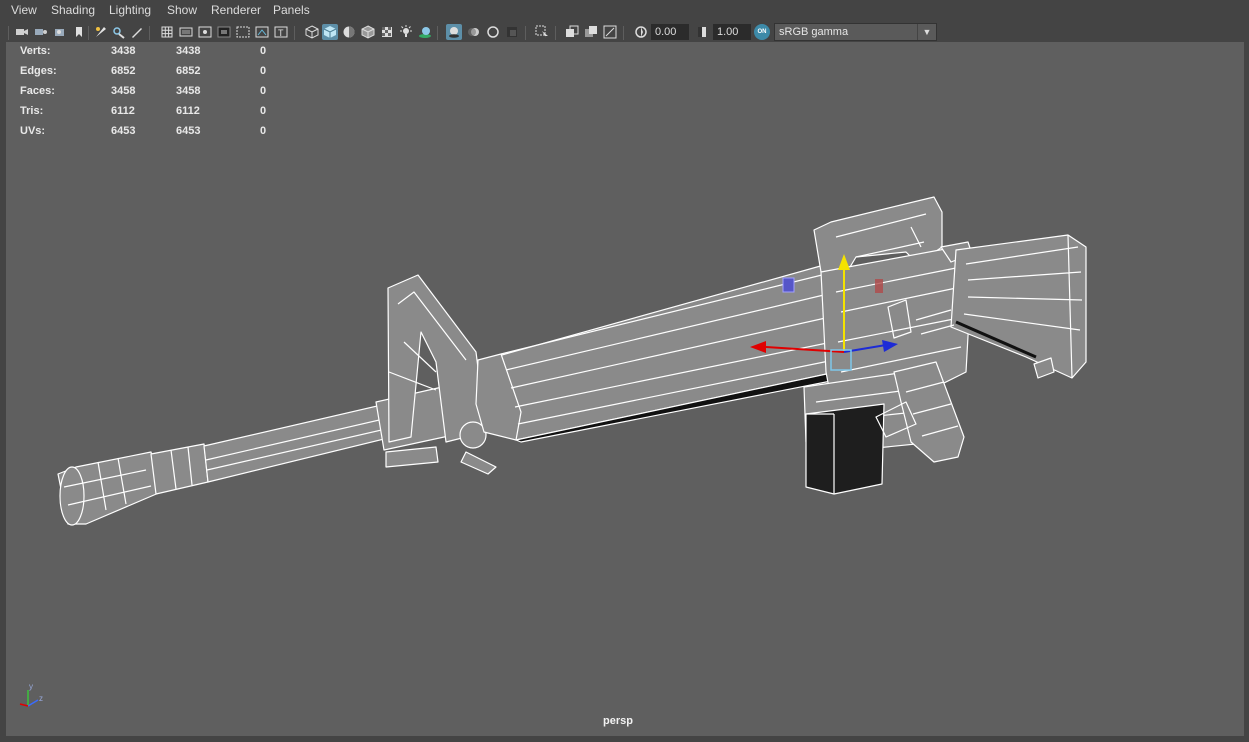 This screenshot has height=742, width=1249. I want to click on select-camera-icon, so click(22, 32).